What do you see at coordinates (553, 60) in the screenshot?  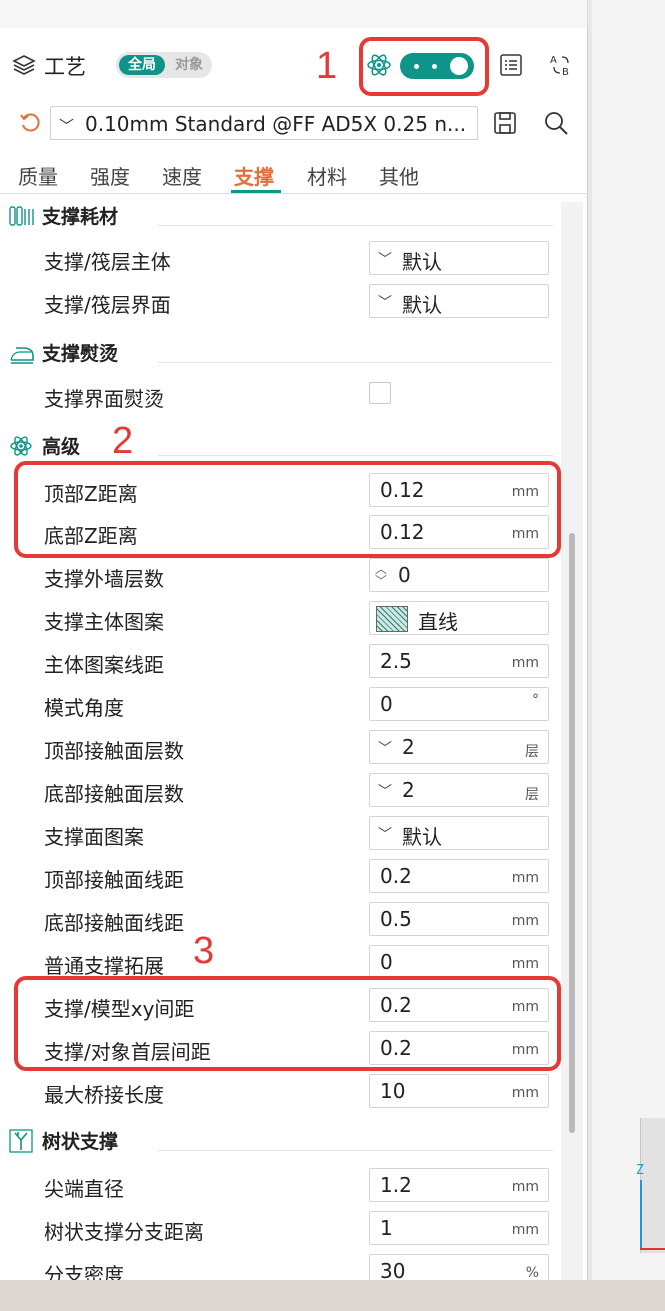 I see `svg-text: A` at bounding box center [553, 60].